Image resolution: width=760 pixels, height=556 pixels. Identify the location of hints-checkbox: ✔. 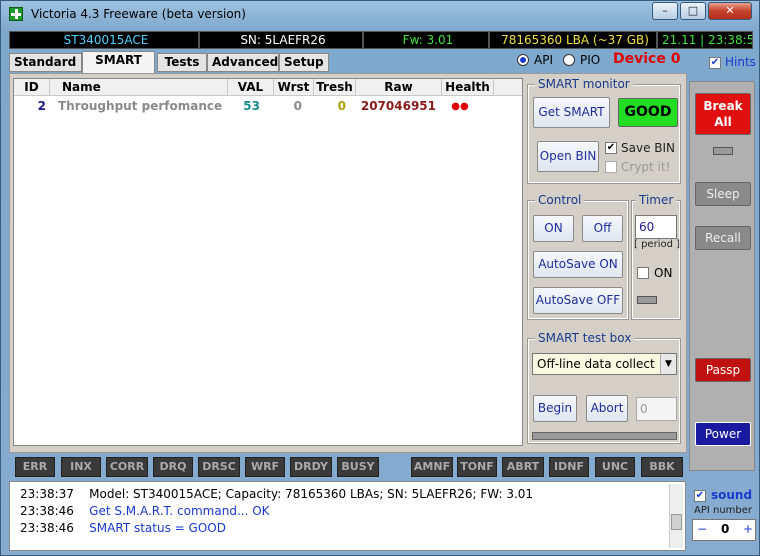
(715, 63).